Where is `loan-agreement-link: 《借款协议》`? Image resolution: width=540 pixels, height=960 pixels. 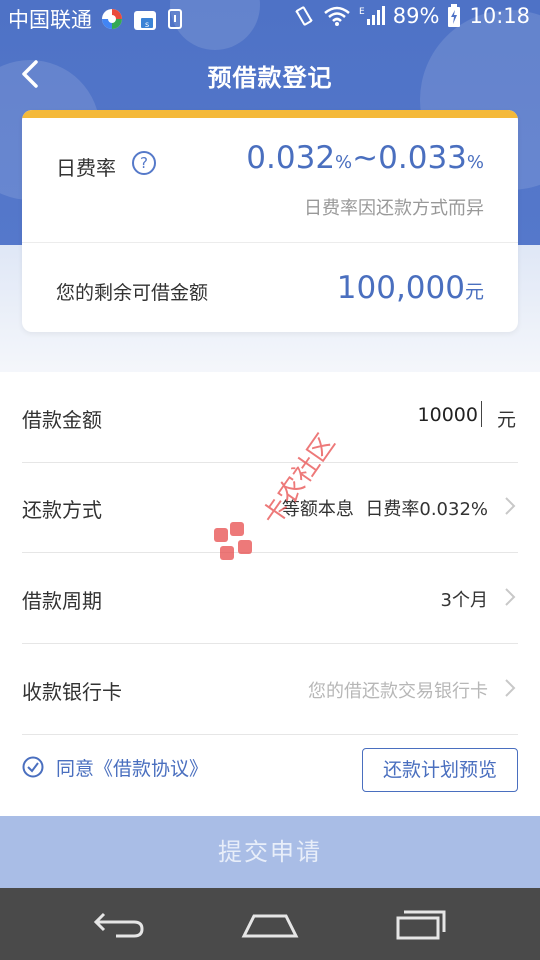
loan-agreement-link: 《借款协议》 is located at coordinates (151, 769).